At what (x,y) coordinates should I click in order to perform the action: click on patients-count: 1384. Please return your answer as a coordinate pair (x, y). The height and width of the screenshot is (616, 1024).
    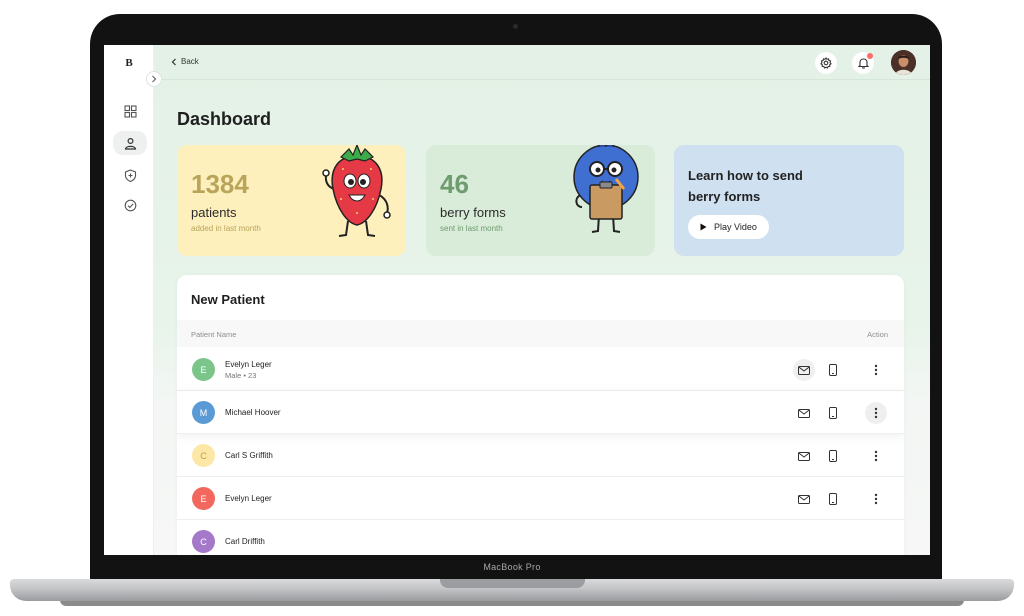
    Looking at the image, I should click on (220, 184).